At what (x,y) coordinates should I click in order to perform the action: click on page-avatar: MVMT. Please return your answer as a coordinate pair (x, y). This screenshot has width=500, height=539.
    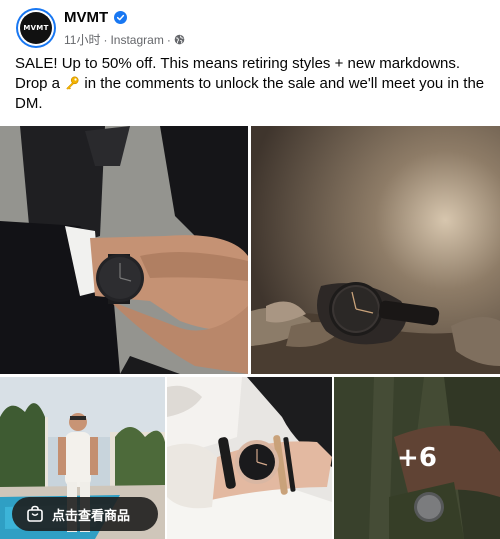
    Looking at the image, I should click on (36, 28).